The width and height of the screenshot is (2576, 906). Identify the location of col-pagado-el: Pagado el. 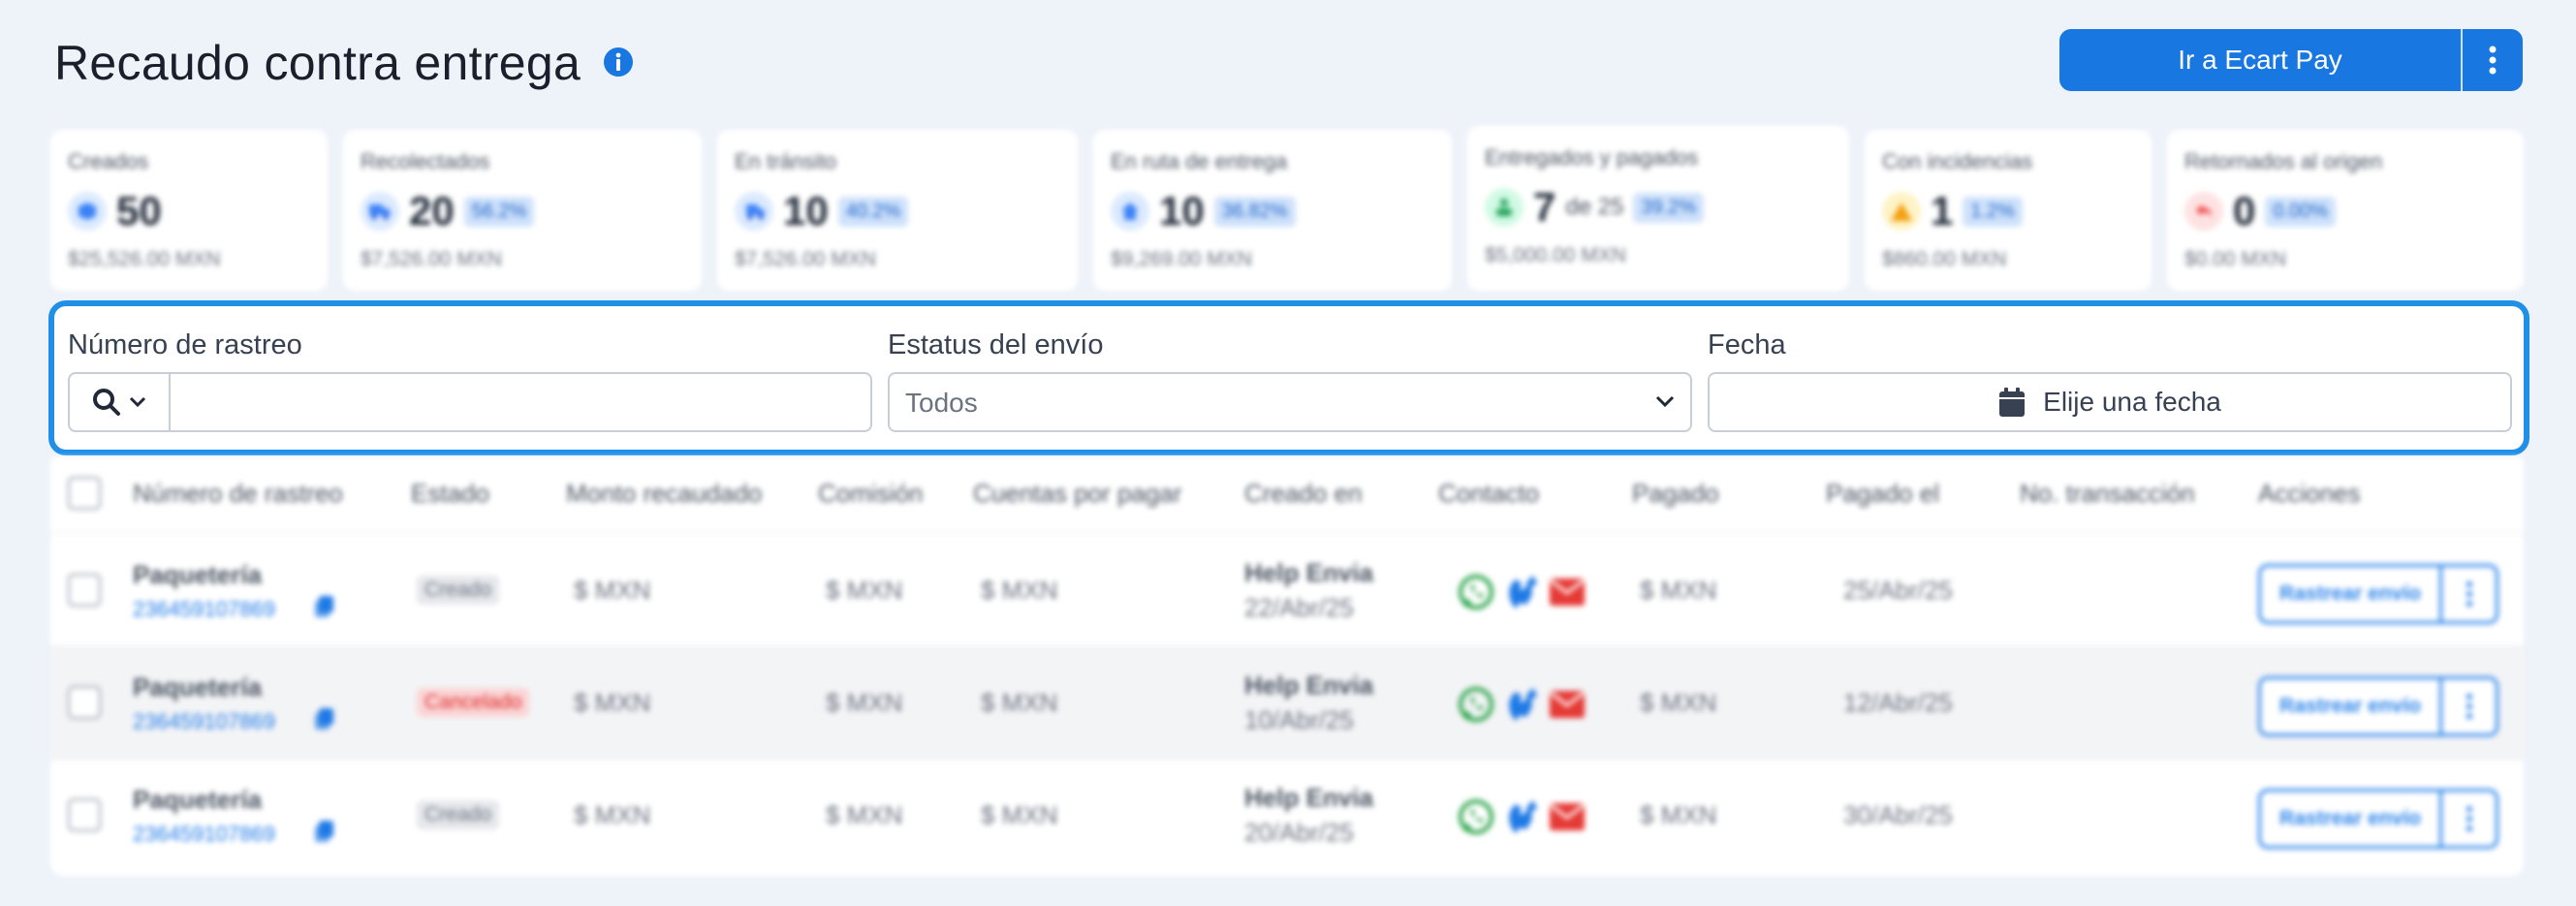
(1882, 494).